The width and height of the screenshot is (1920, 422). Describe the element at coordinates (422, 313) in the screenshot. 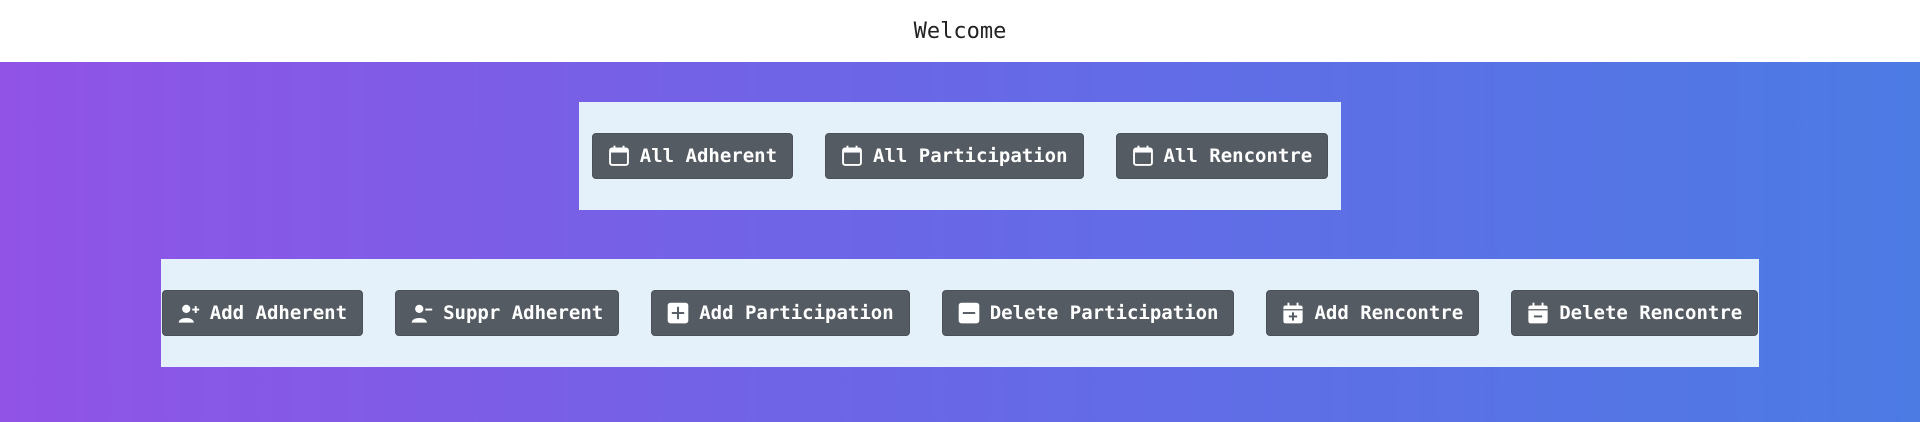

I see `user-minus-icon` at that location.